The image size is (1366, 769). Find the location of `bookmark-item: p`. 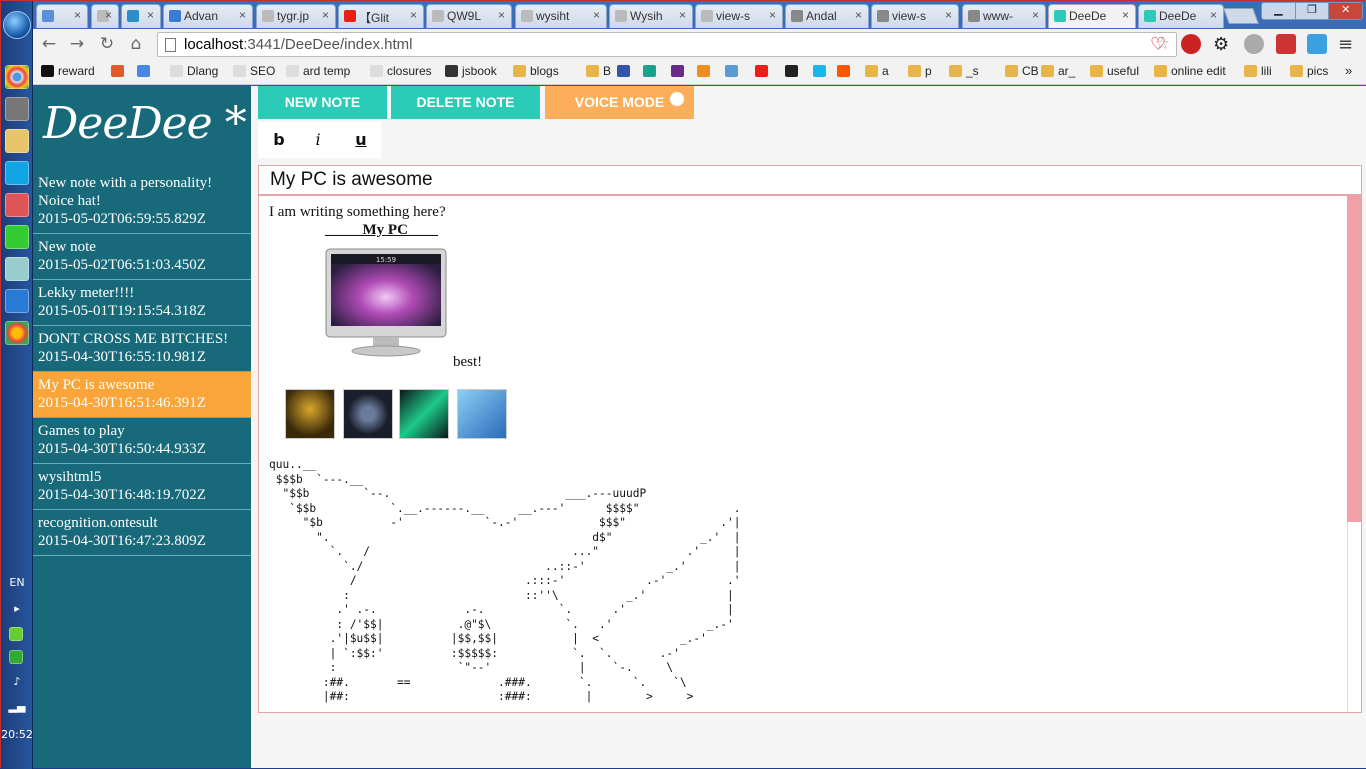

bookmark-item: p is located at coordinates (920, 72).